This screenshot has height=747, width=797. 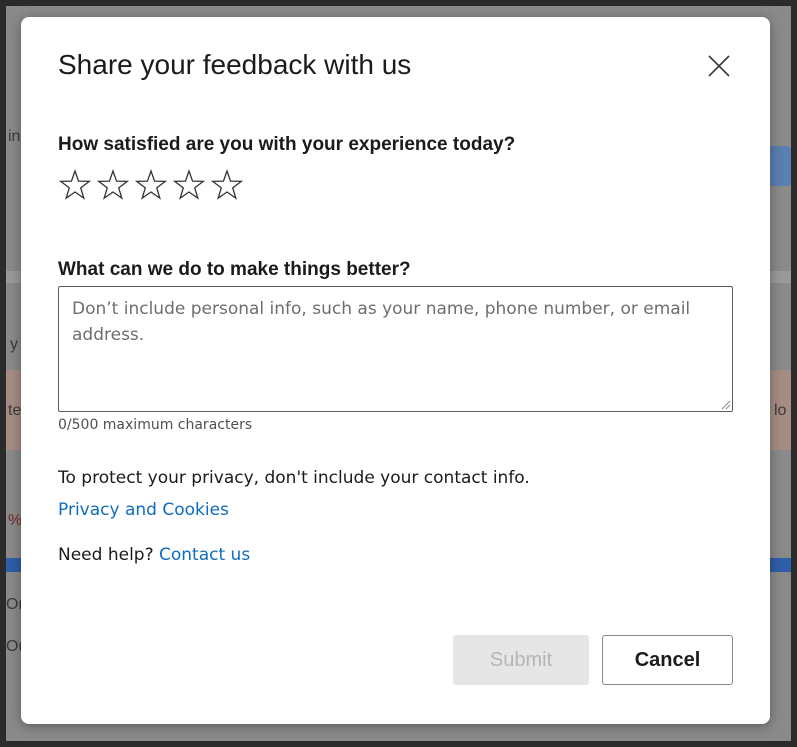 I want to click on help-line: Need help? Contact us, so click(x=154, y=555).